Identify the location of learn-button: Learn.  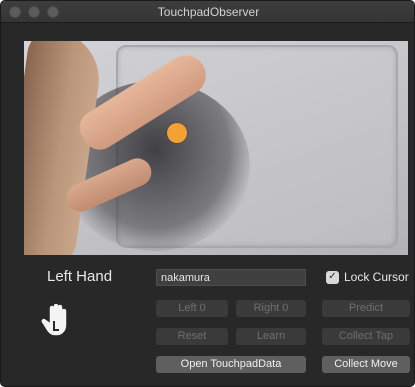
(271, 336).